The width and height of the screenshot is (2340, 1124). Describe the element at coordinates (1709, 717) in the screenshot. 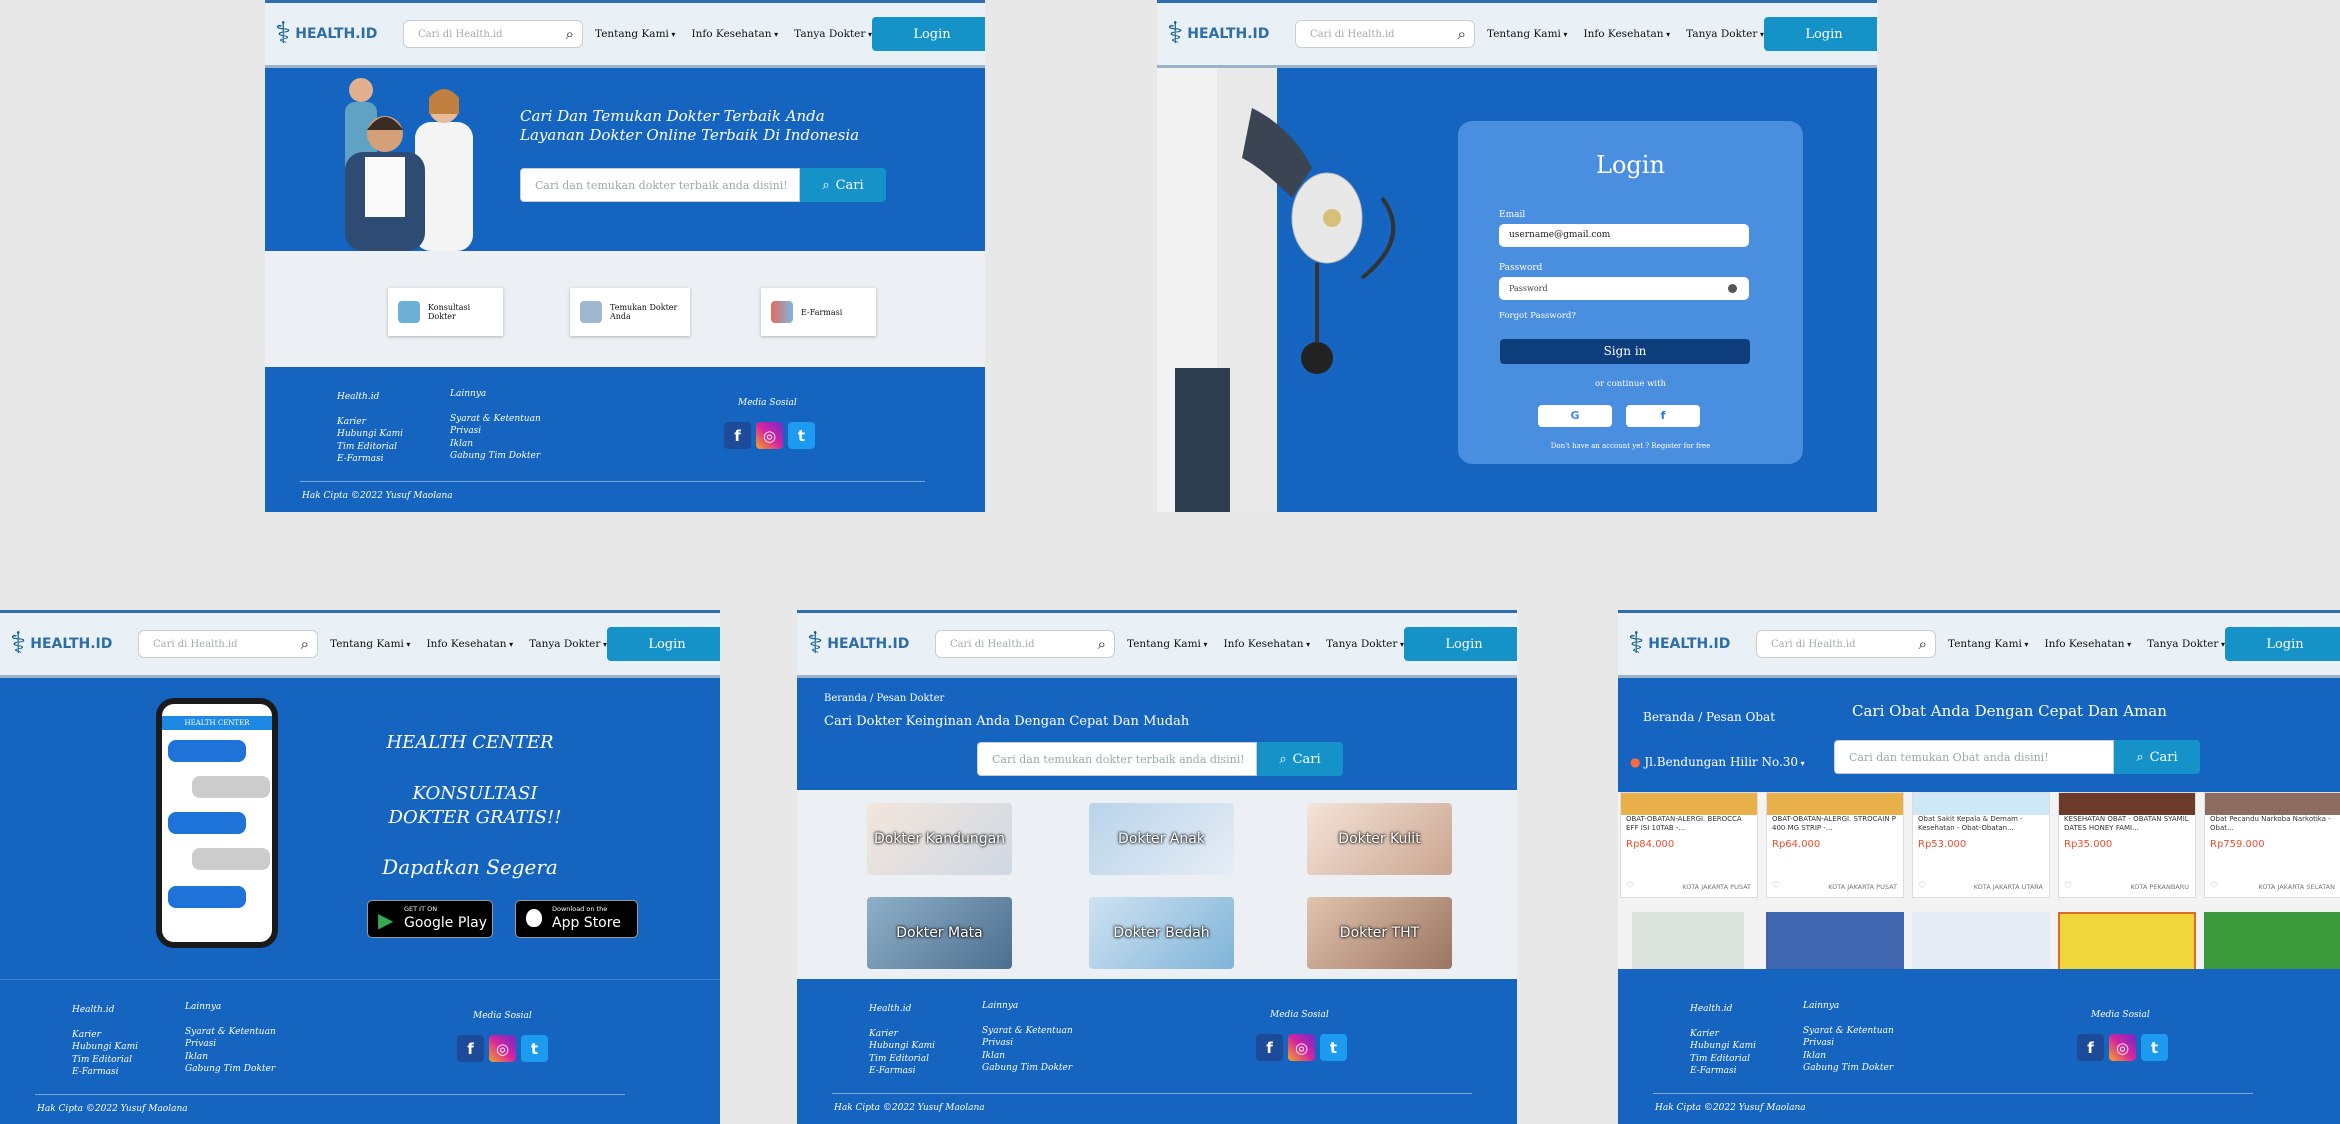

I see `breadcrumb: Beranda / Pesan Obat` at that location.